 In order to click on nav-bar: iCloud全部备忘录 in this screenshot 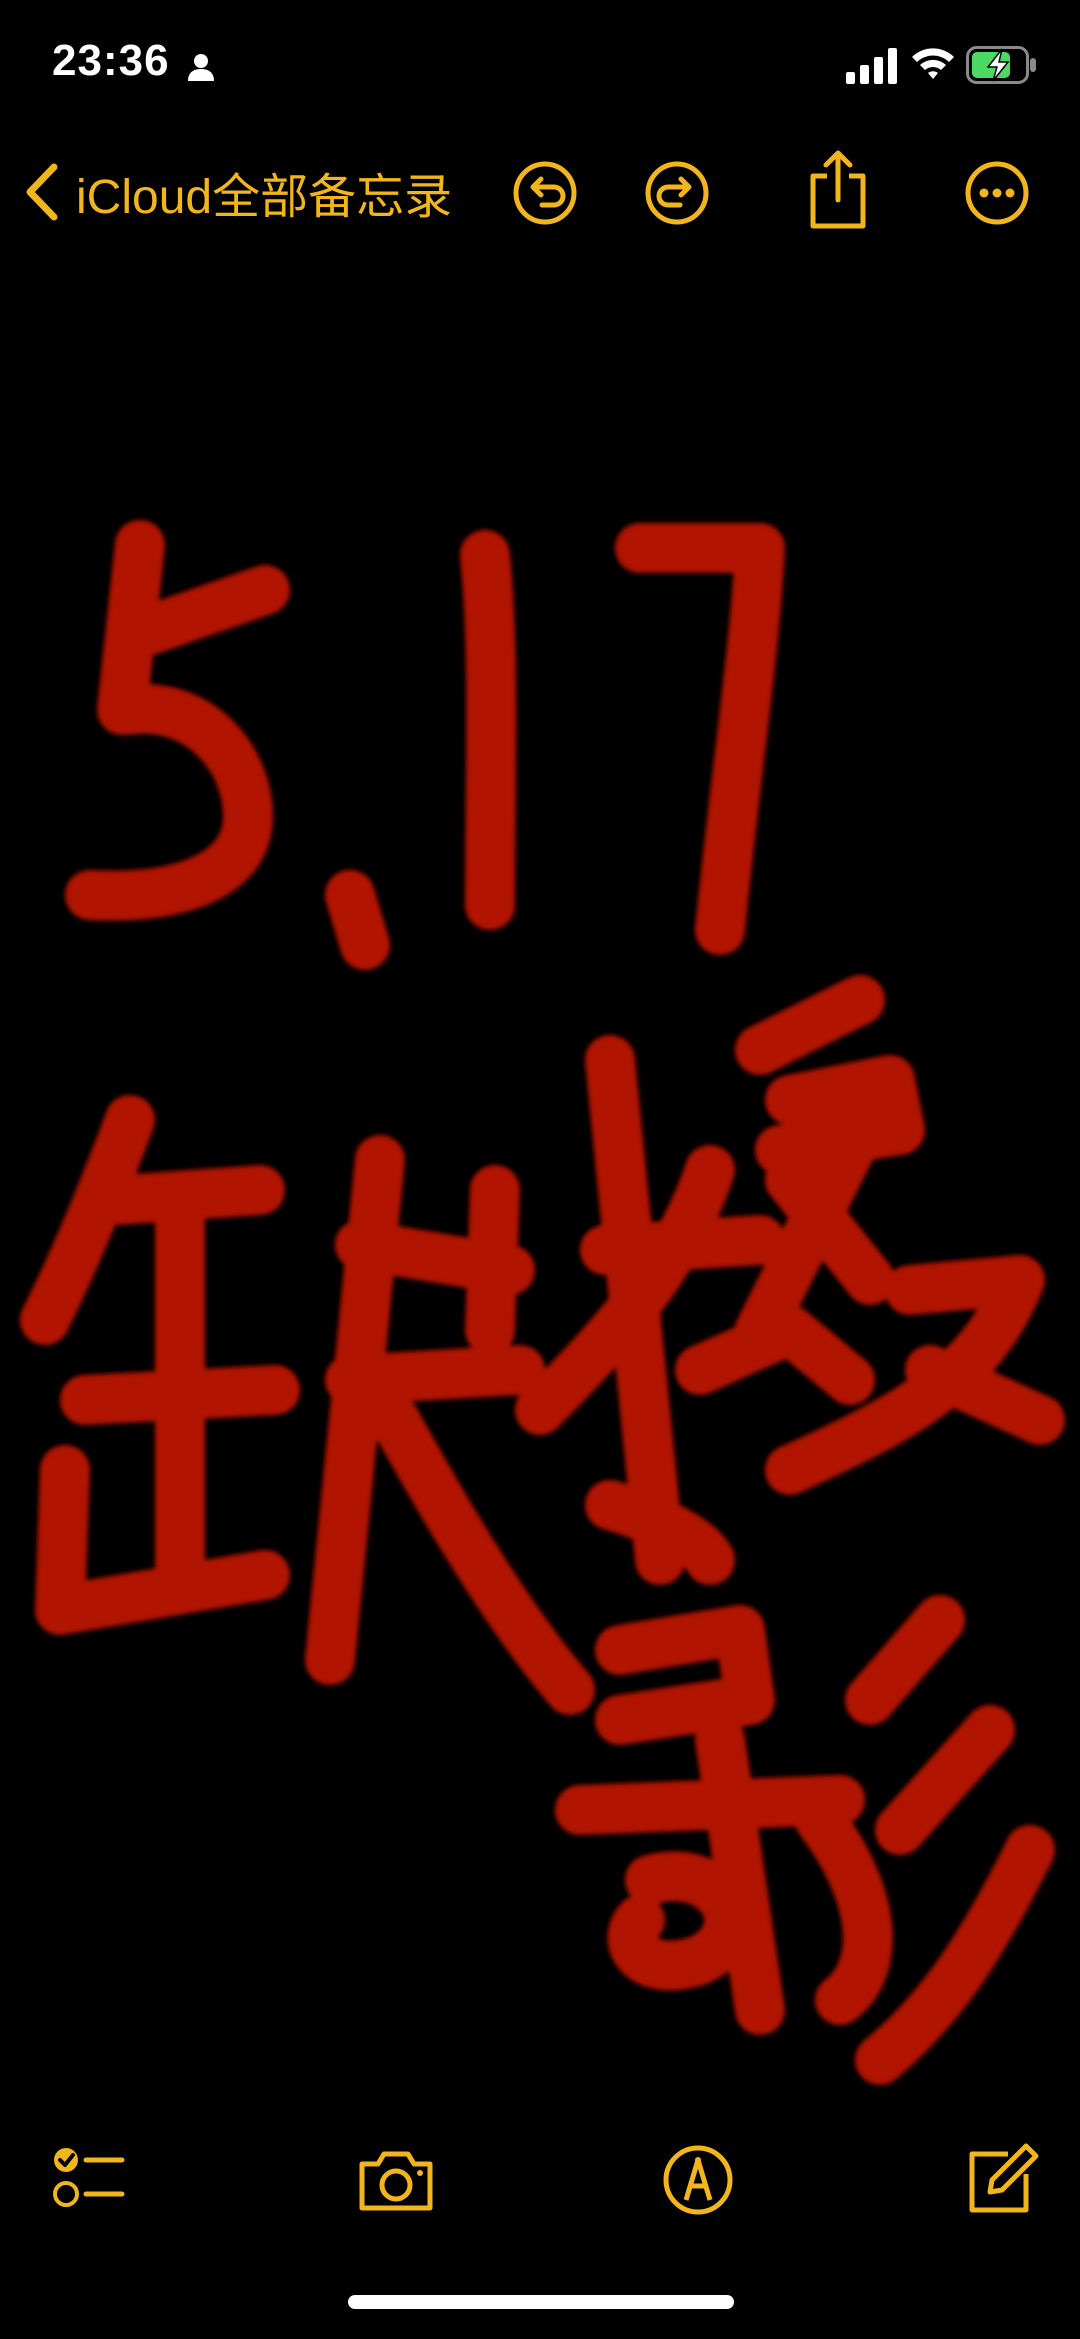, I will do `click(540, 192)`.